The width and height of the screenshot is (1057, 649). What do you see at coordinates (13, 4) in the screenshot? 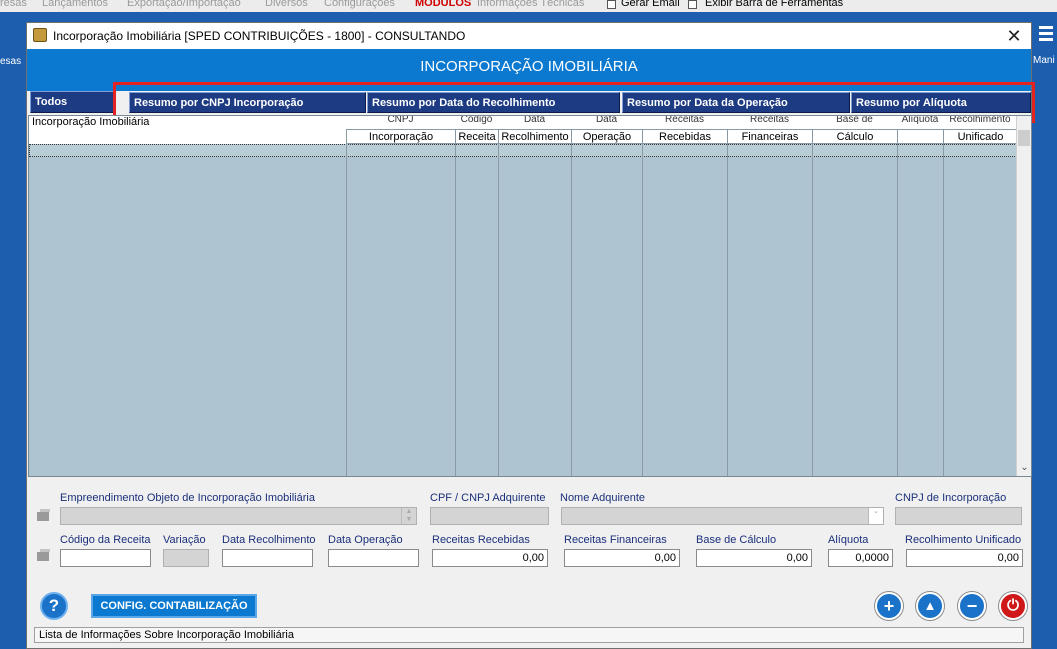
I see `menu-empresas: resas` at bounding box center [13, 4].